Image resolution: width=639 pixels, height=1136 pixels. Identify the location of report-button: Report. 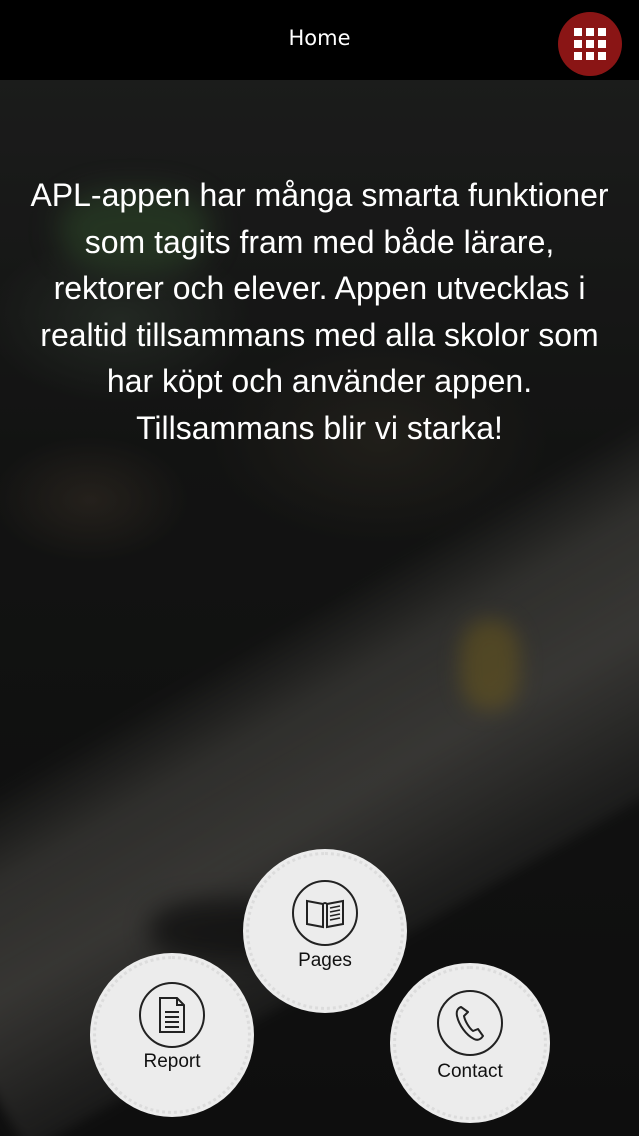
(172, 1035).